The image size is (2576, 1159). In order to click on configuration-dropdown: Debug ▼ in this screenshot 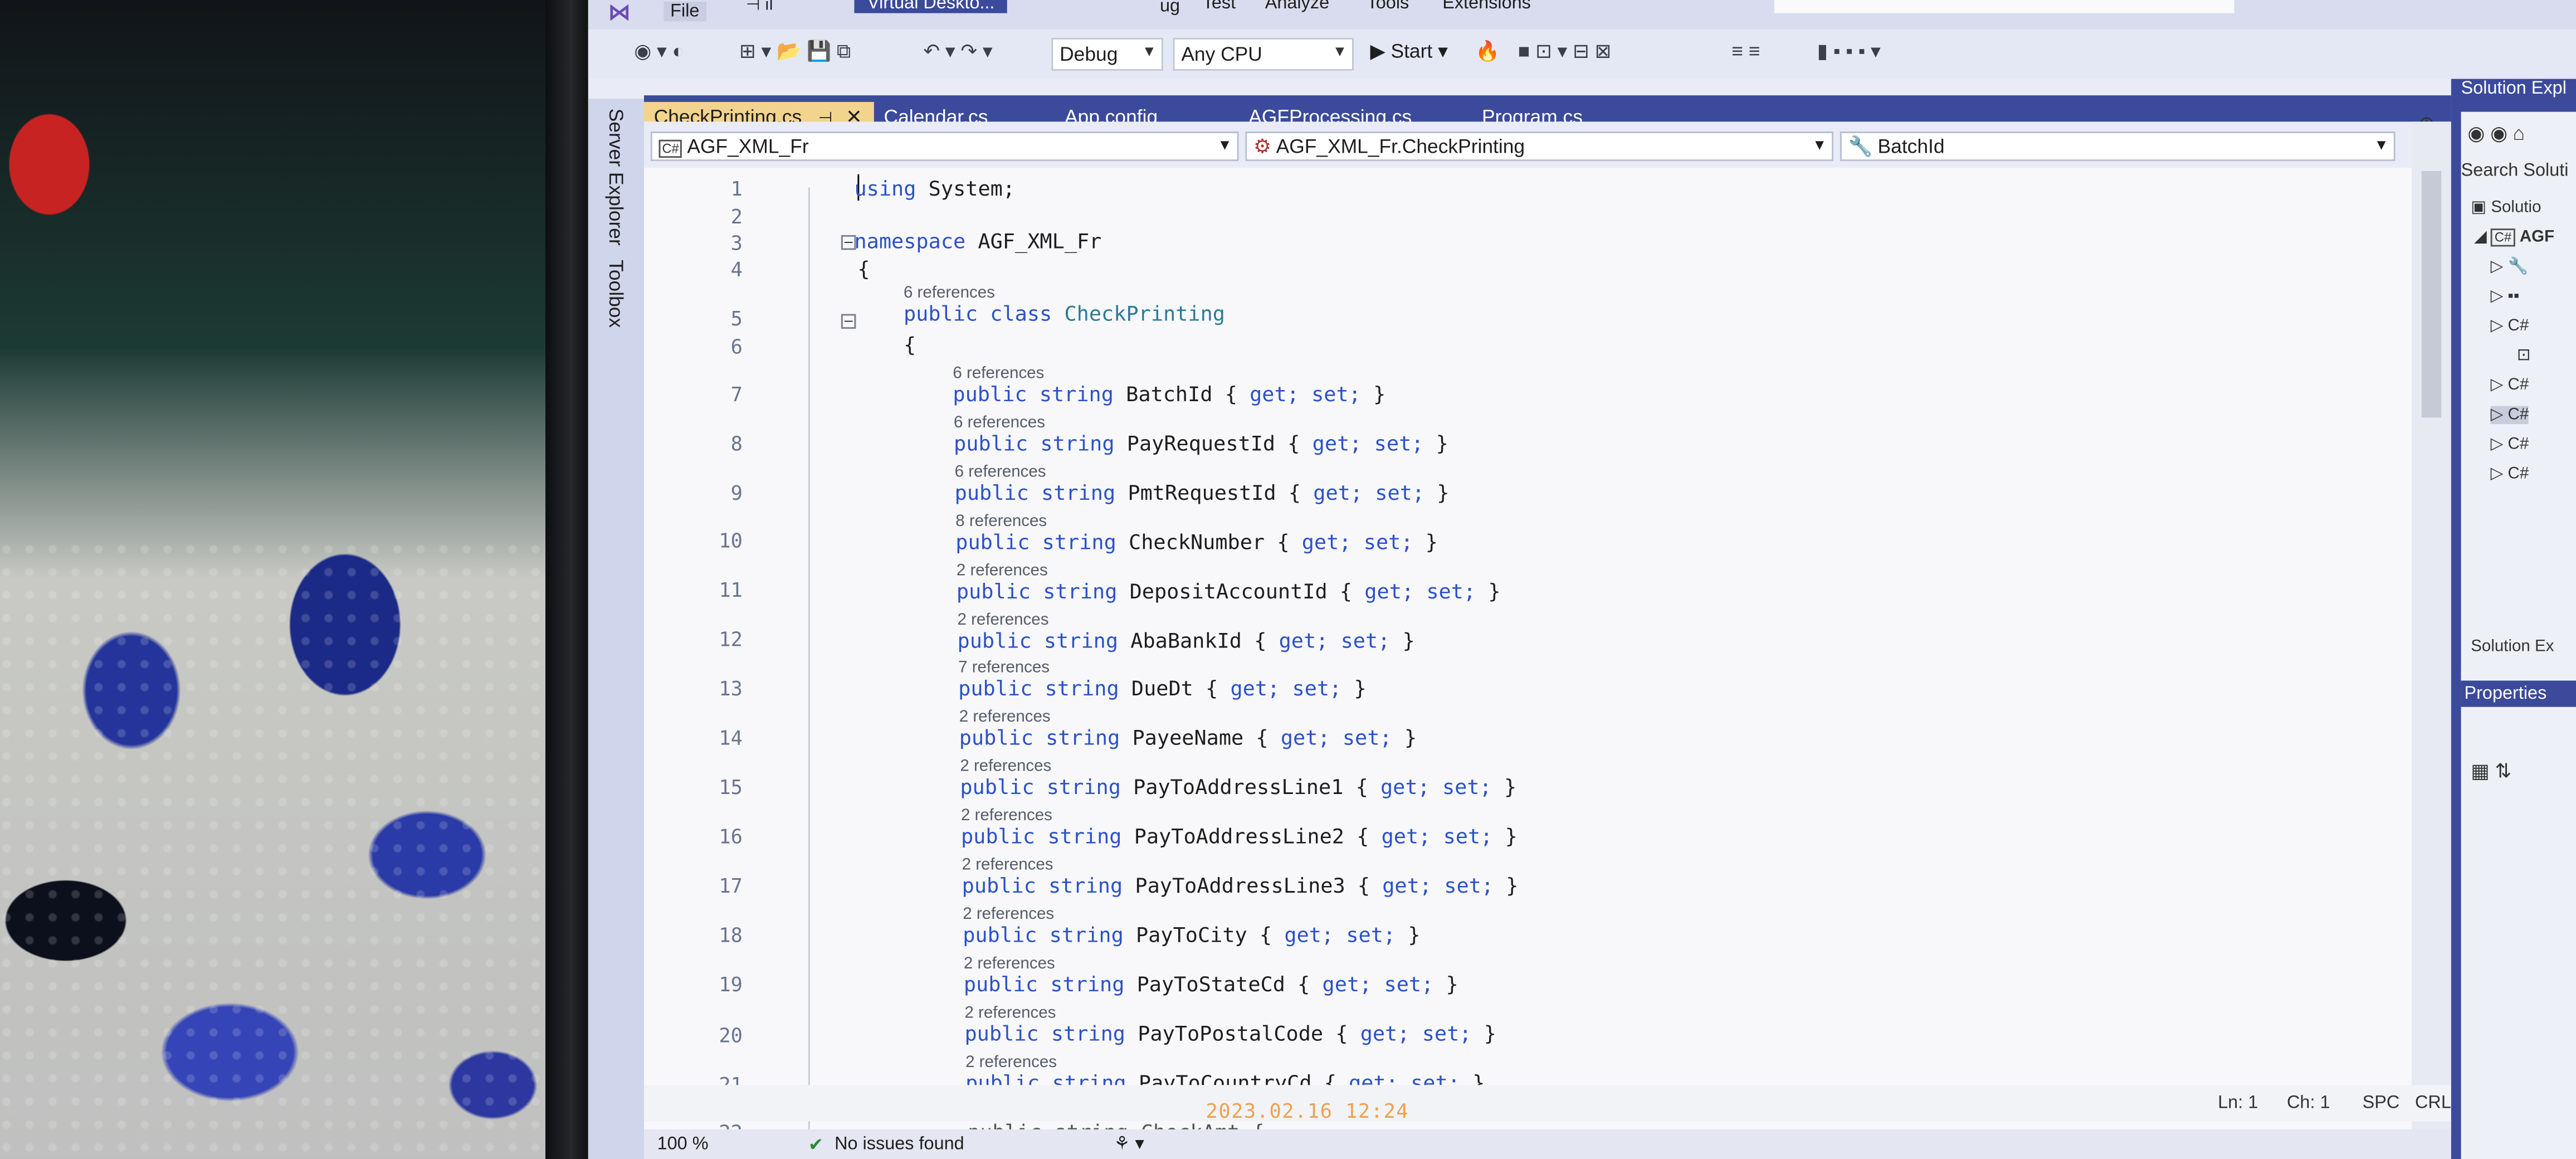, I will do `click(1107, 54)`.